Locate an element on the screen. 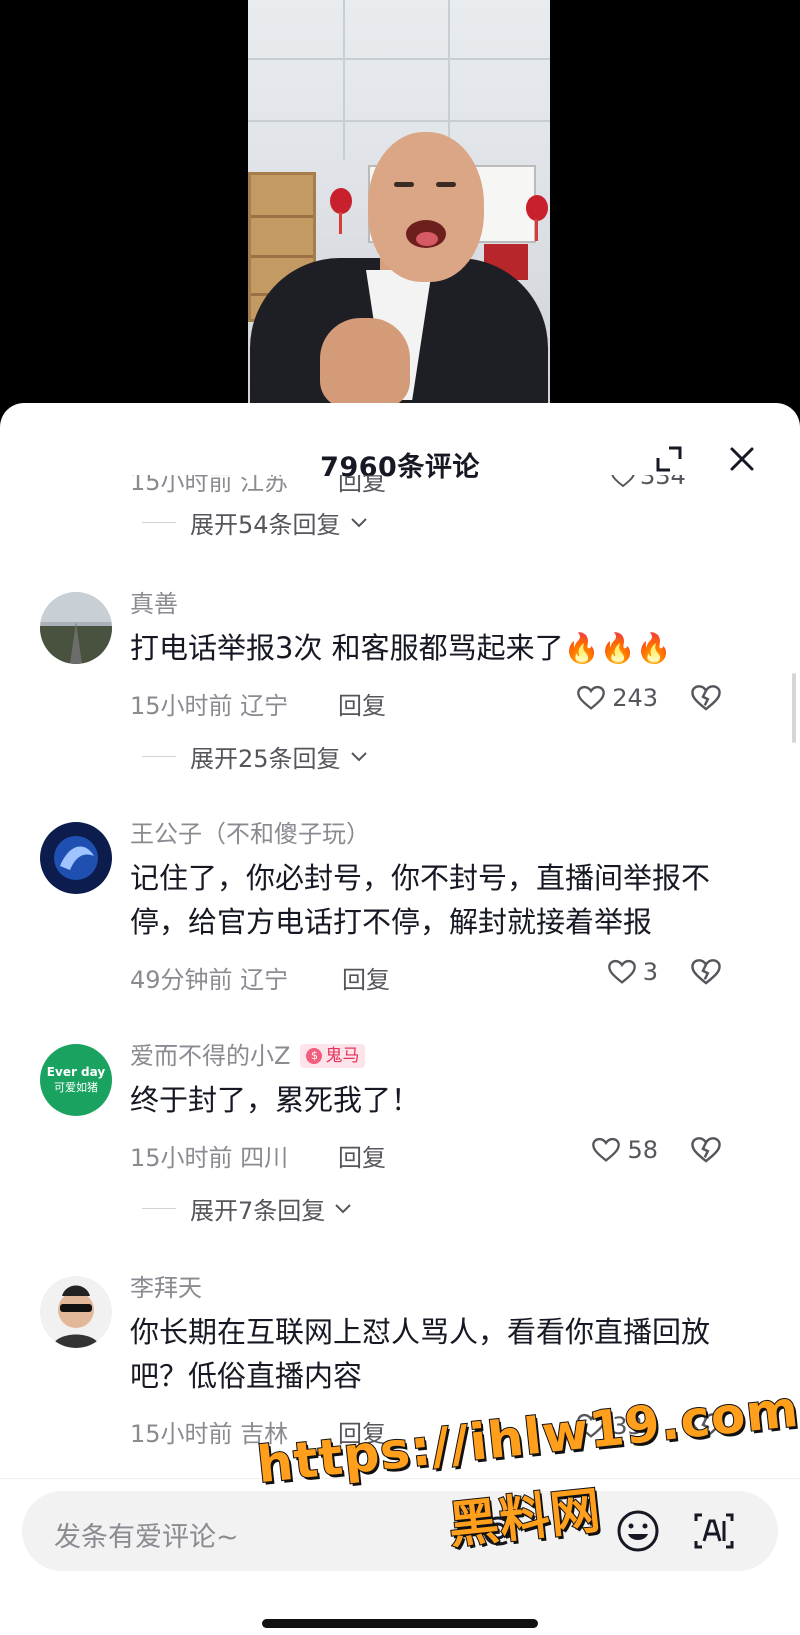  expand-replies-label: 展开25条回复 is located at coordinates (265, 758).